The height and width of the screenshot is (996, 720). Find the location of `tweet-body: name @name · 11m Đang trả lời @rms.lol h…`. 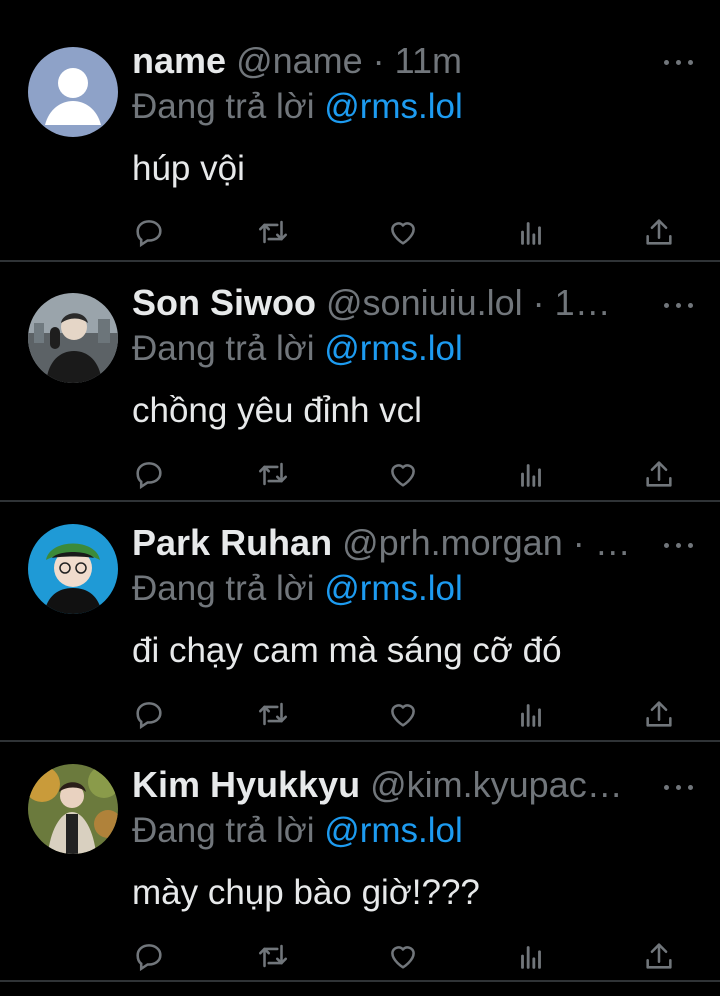

tweet-body: name @name · 11m Đang trả lời @rms.lol h… is located at coordinates (411, 116).